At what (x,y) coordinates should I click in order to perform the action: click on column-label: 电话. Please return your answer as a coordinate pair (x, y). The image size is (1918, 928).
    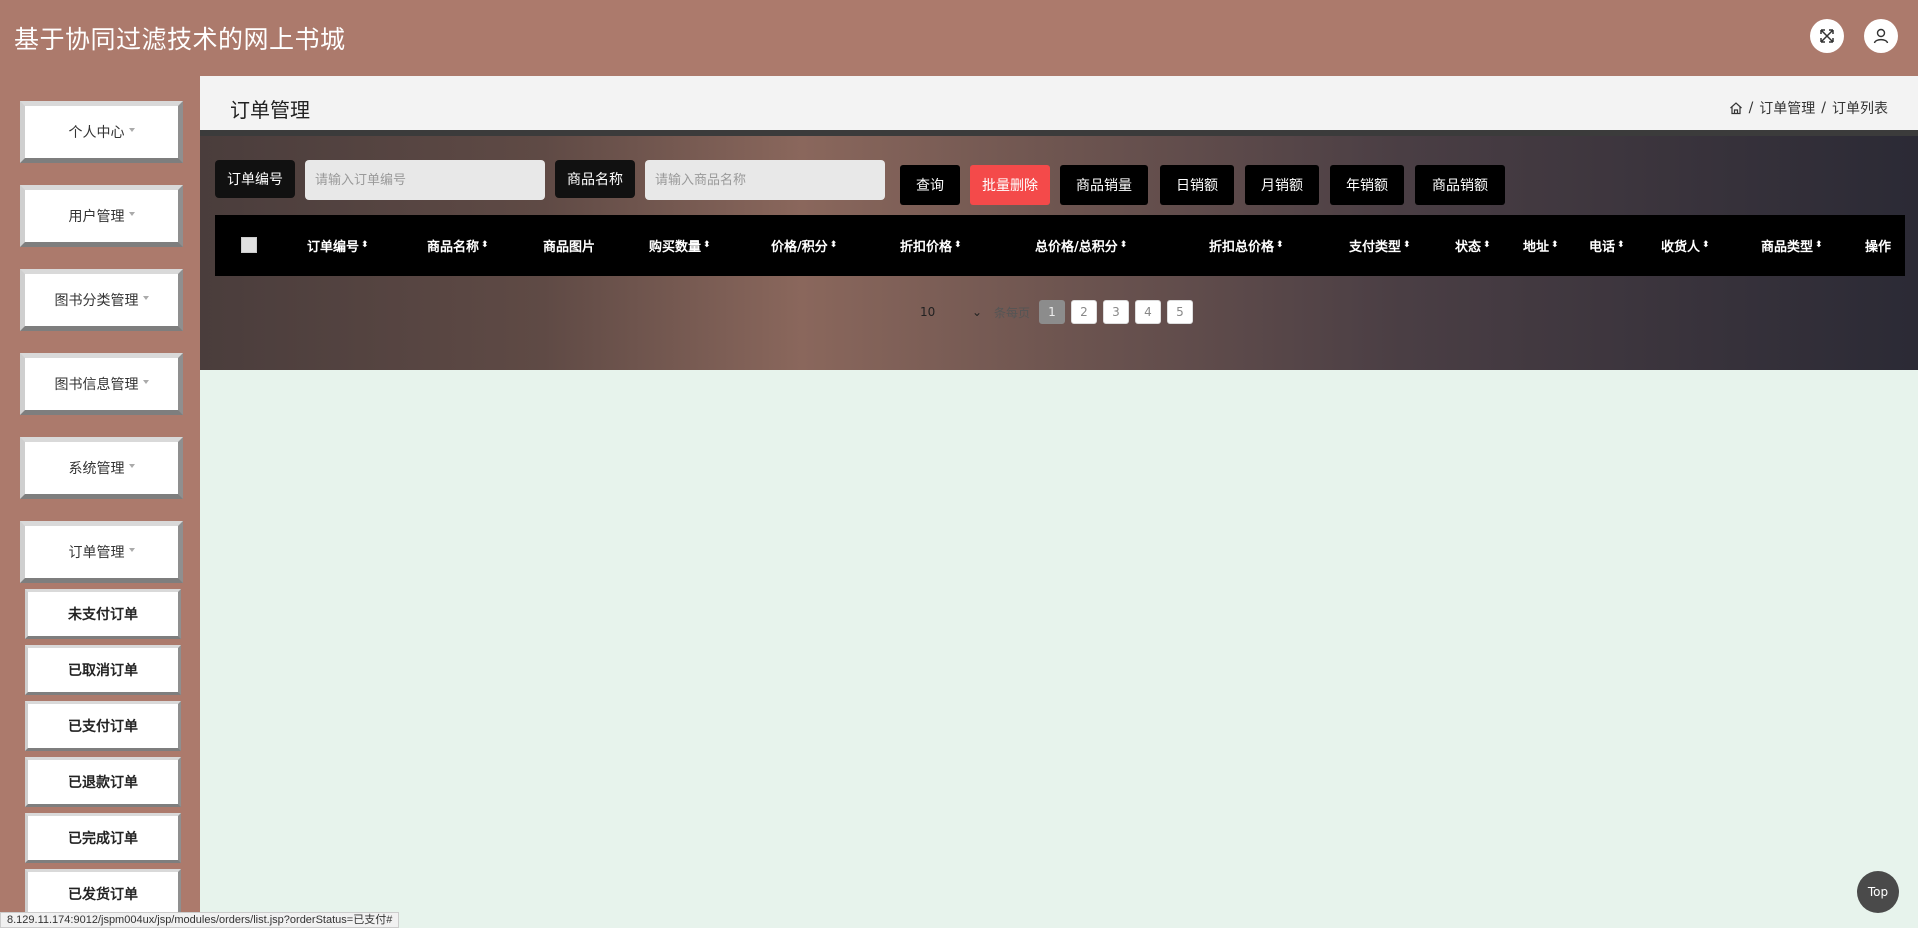
    Looking at the image, I should click on (1602, 247).